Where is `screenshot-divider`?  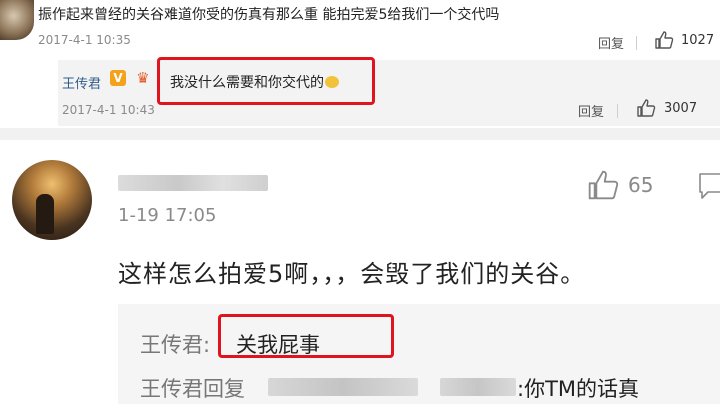 screenshot-divider is located at coordinates (360, 134).